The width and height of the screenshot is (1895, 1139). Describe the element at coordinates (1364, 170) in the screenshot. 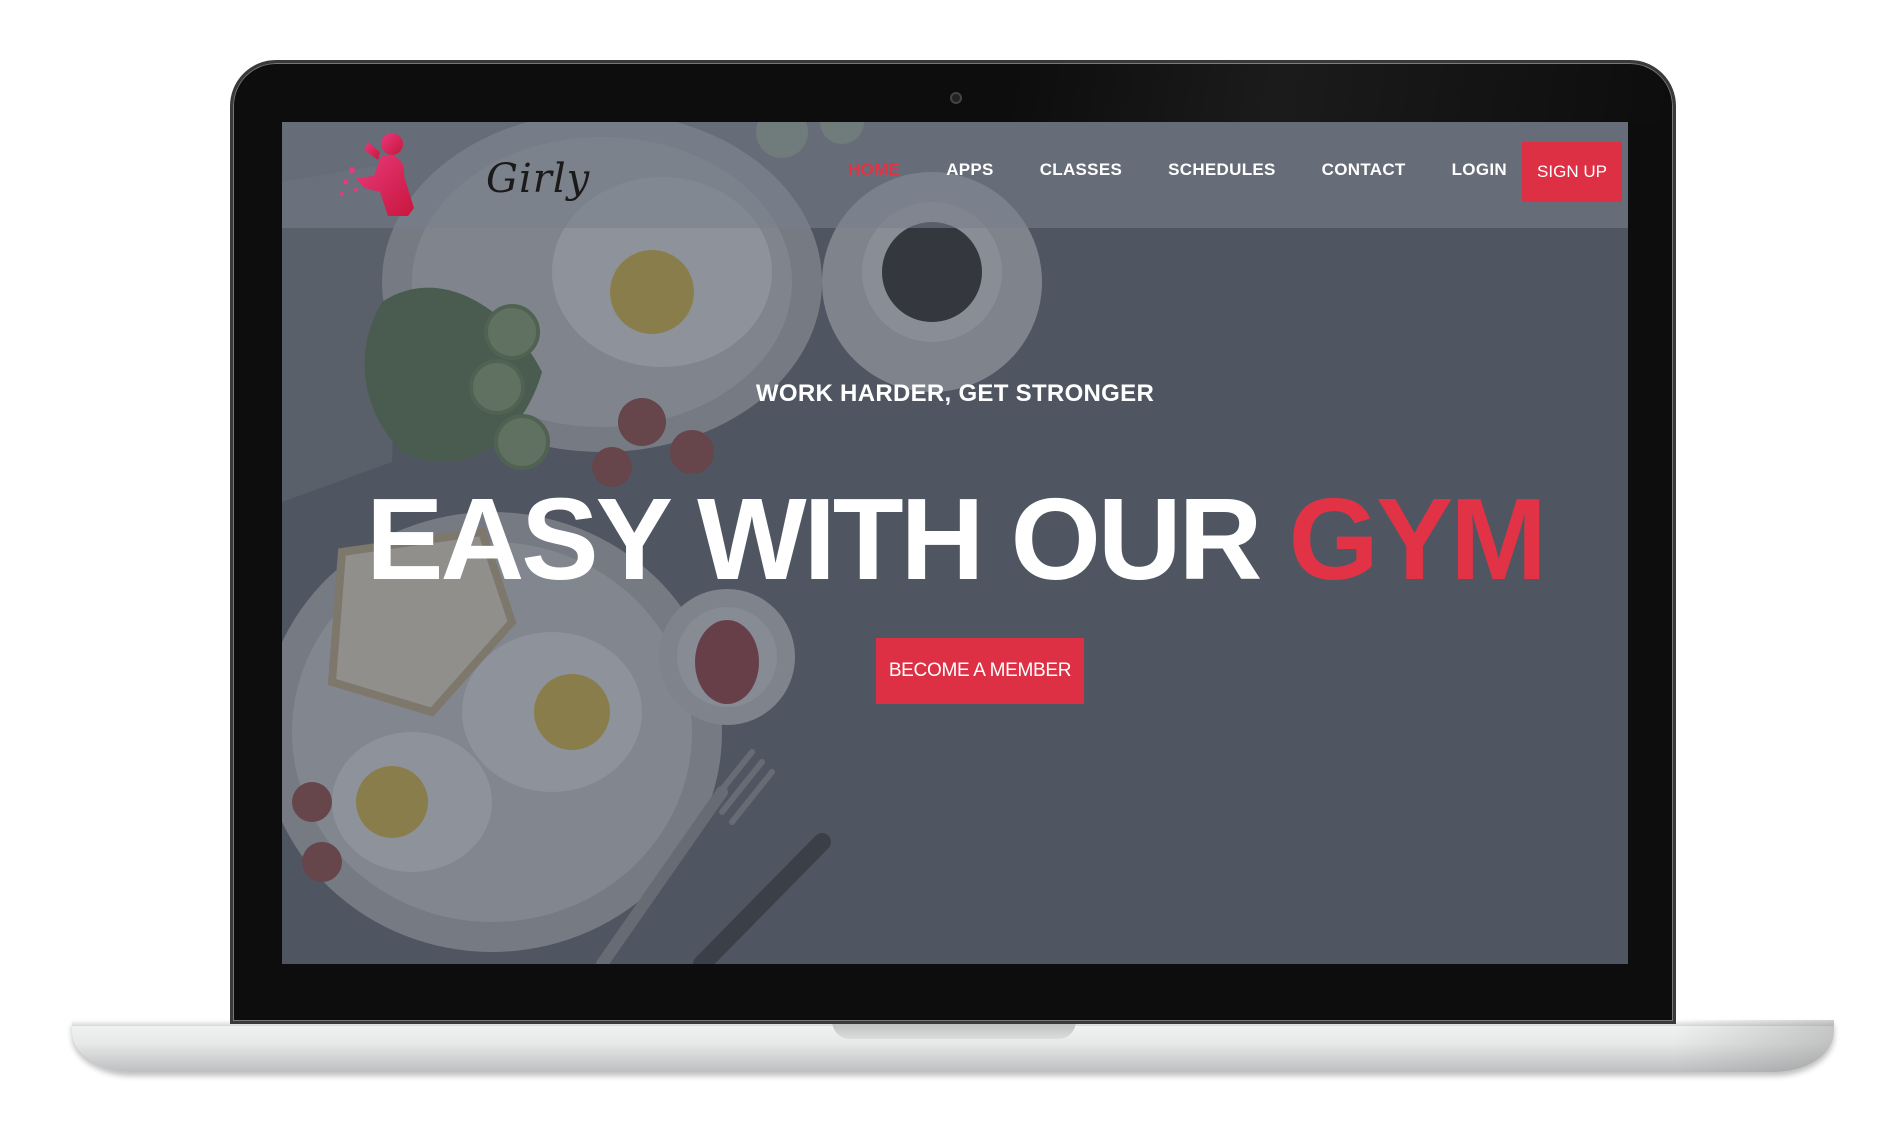

I see `nav-item-contact: CONTACT` at that location.